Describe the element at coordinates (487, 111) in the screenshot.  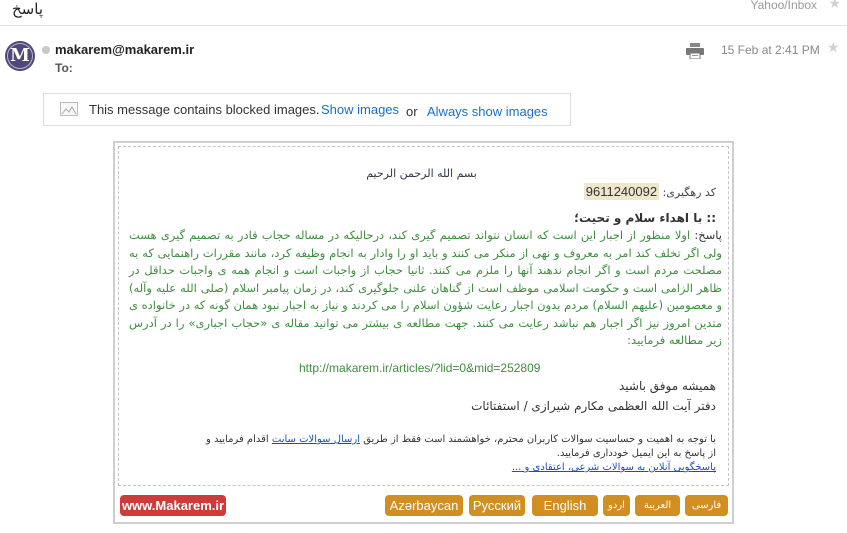
I see `always-show-images-link: Always show images` at that location.